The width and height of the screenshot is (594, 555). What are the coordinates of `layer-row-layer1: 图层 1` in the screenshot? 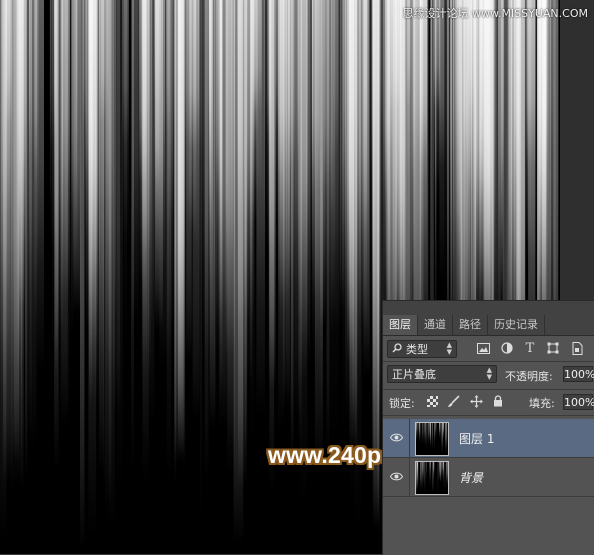 It's located at (488, 438).